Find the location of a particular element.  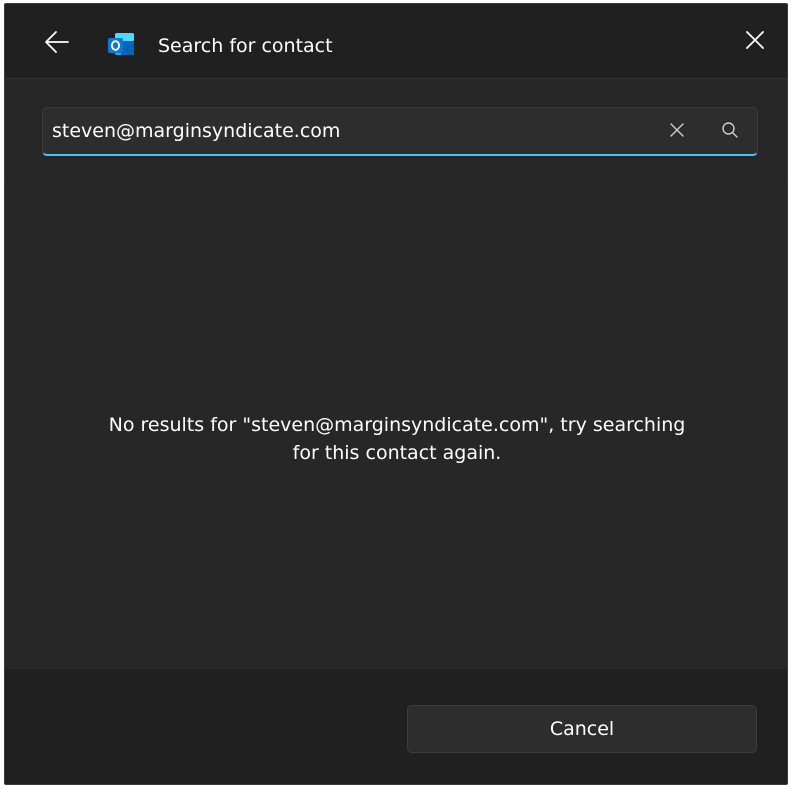

search-box is located at coordinates (400, 131).